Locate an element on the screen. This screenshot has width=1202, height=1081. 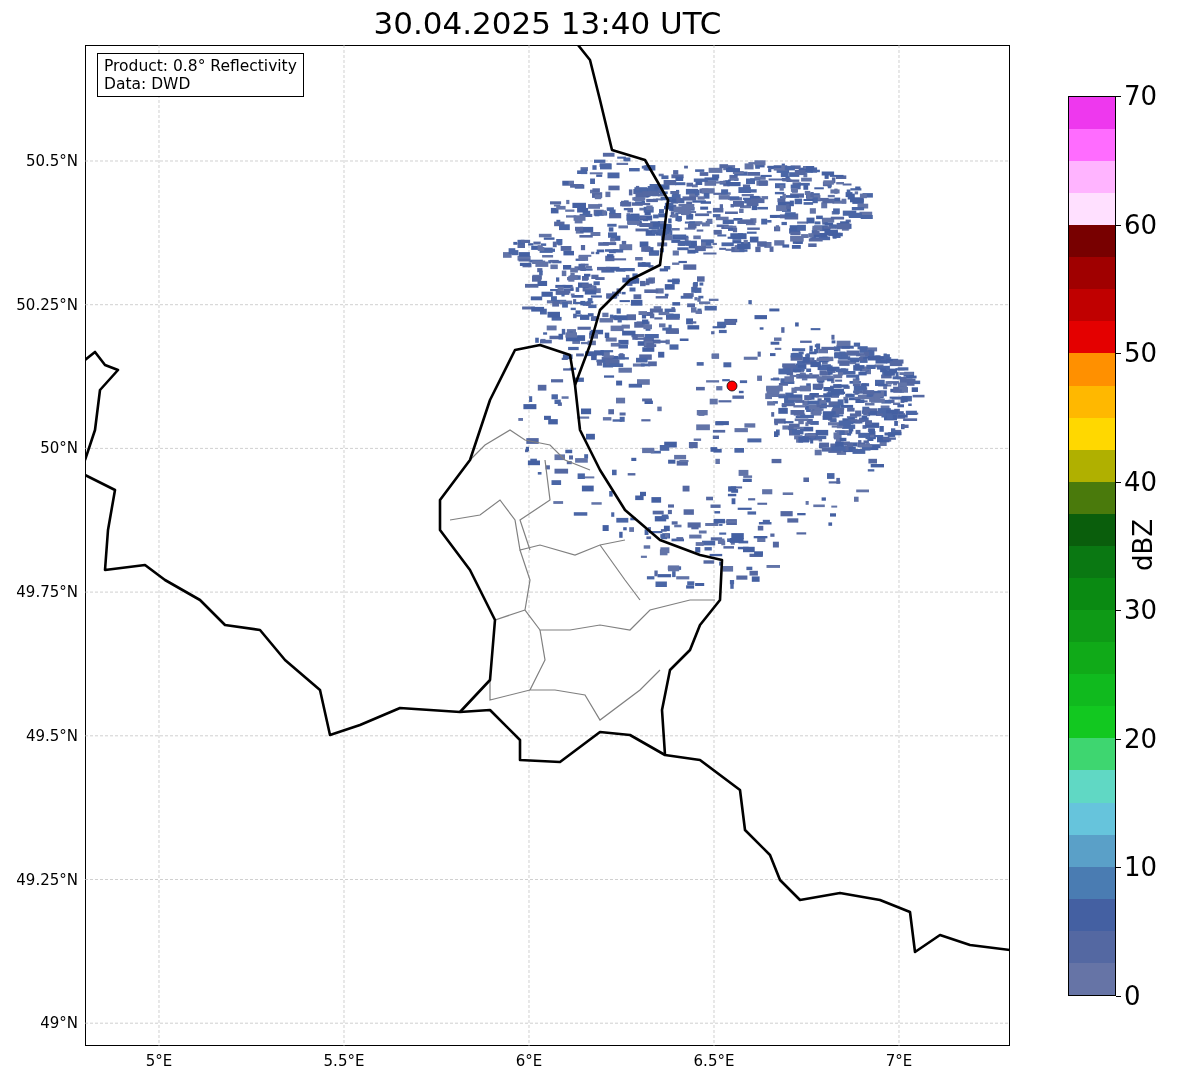
radar-site-marker is located at coordinates (732, 386).